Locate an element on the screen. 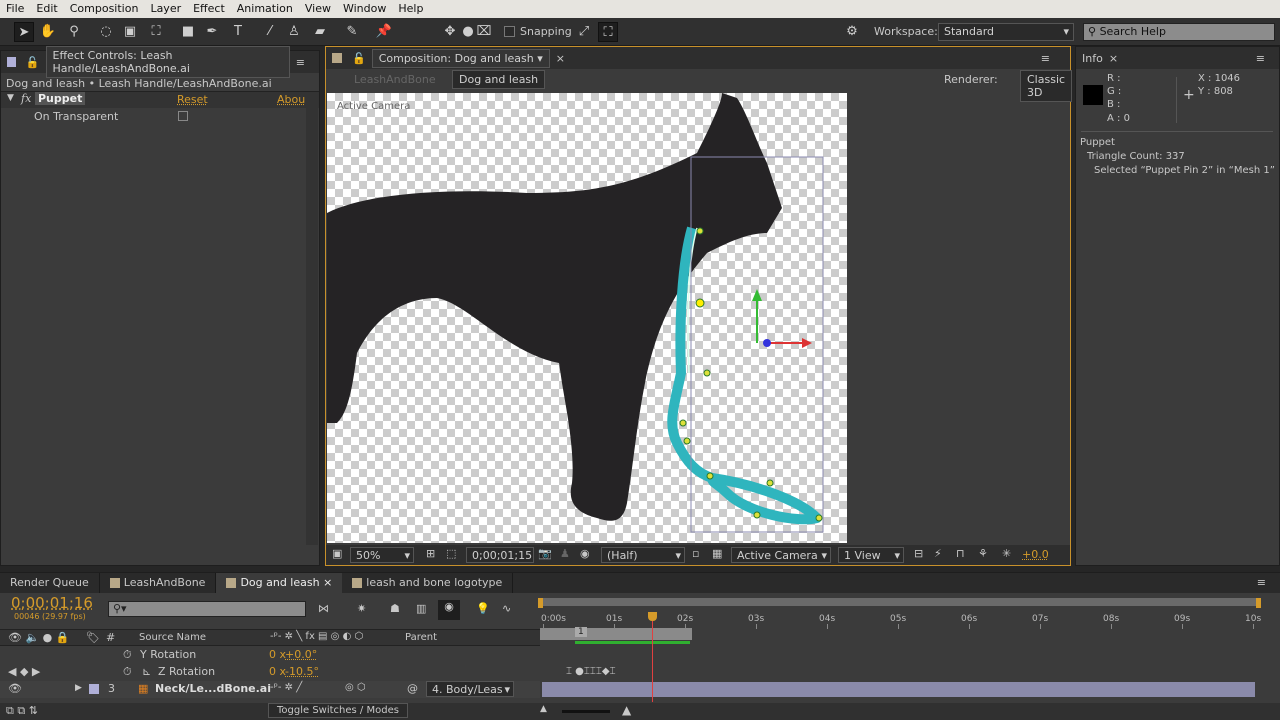 The image size is (1280, 720). eraser-tool-icon: ▰ is located at coordinates (320, 32).